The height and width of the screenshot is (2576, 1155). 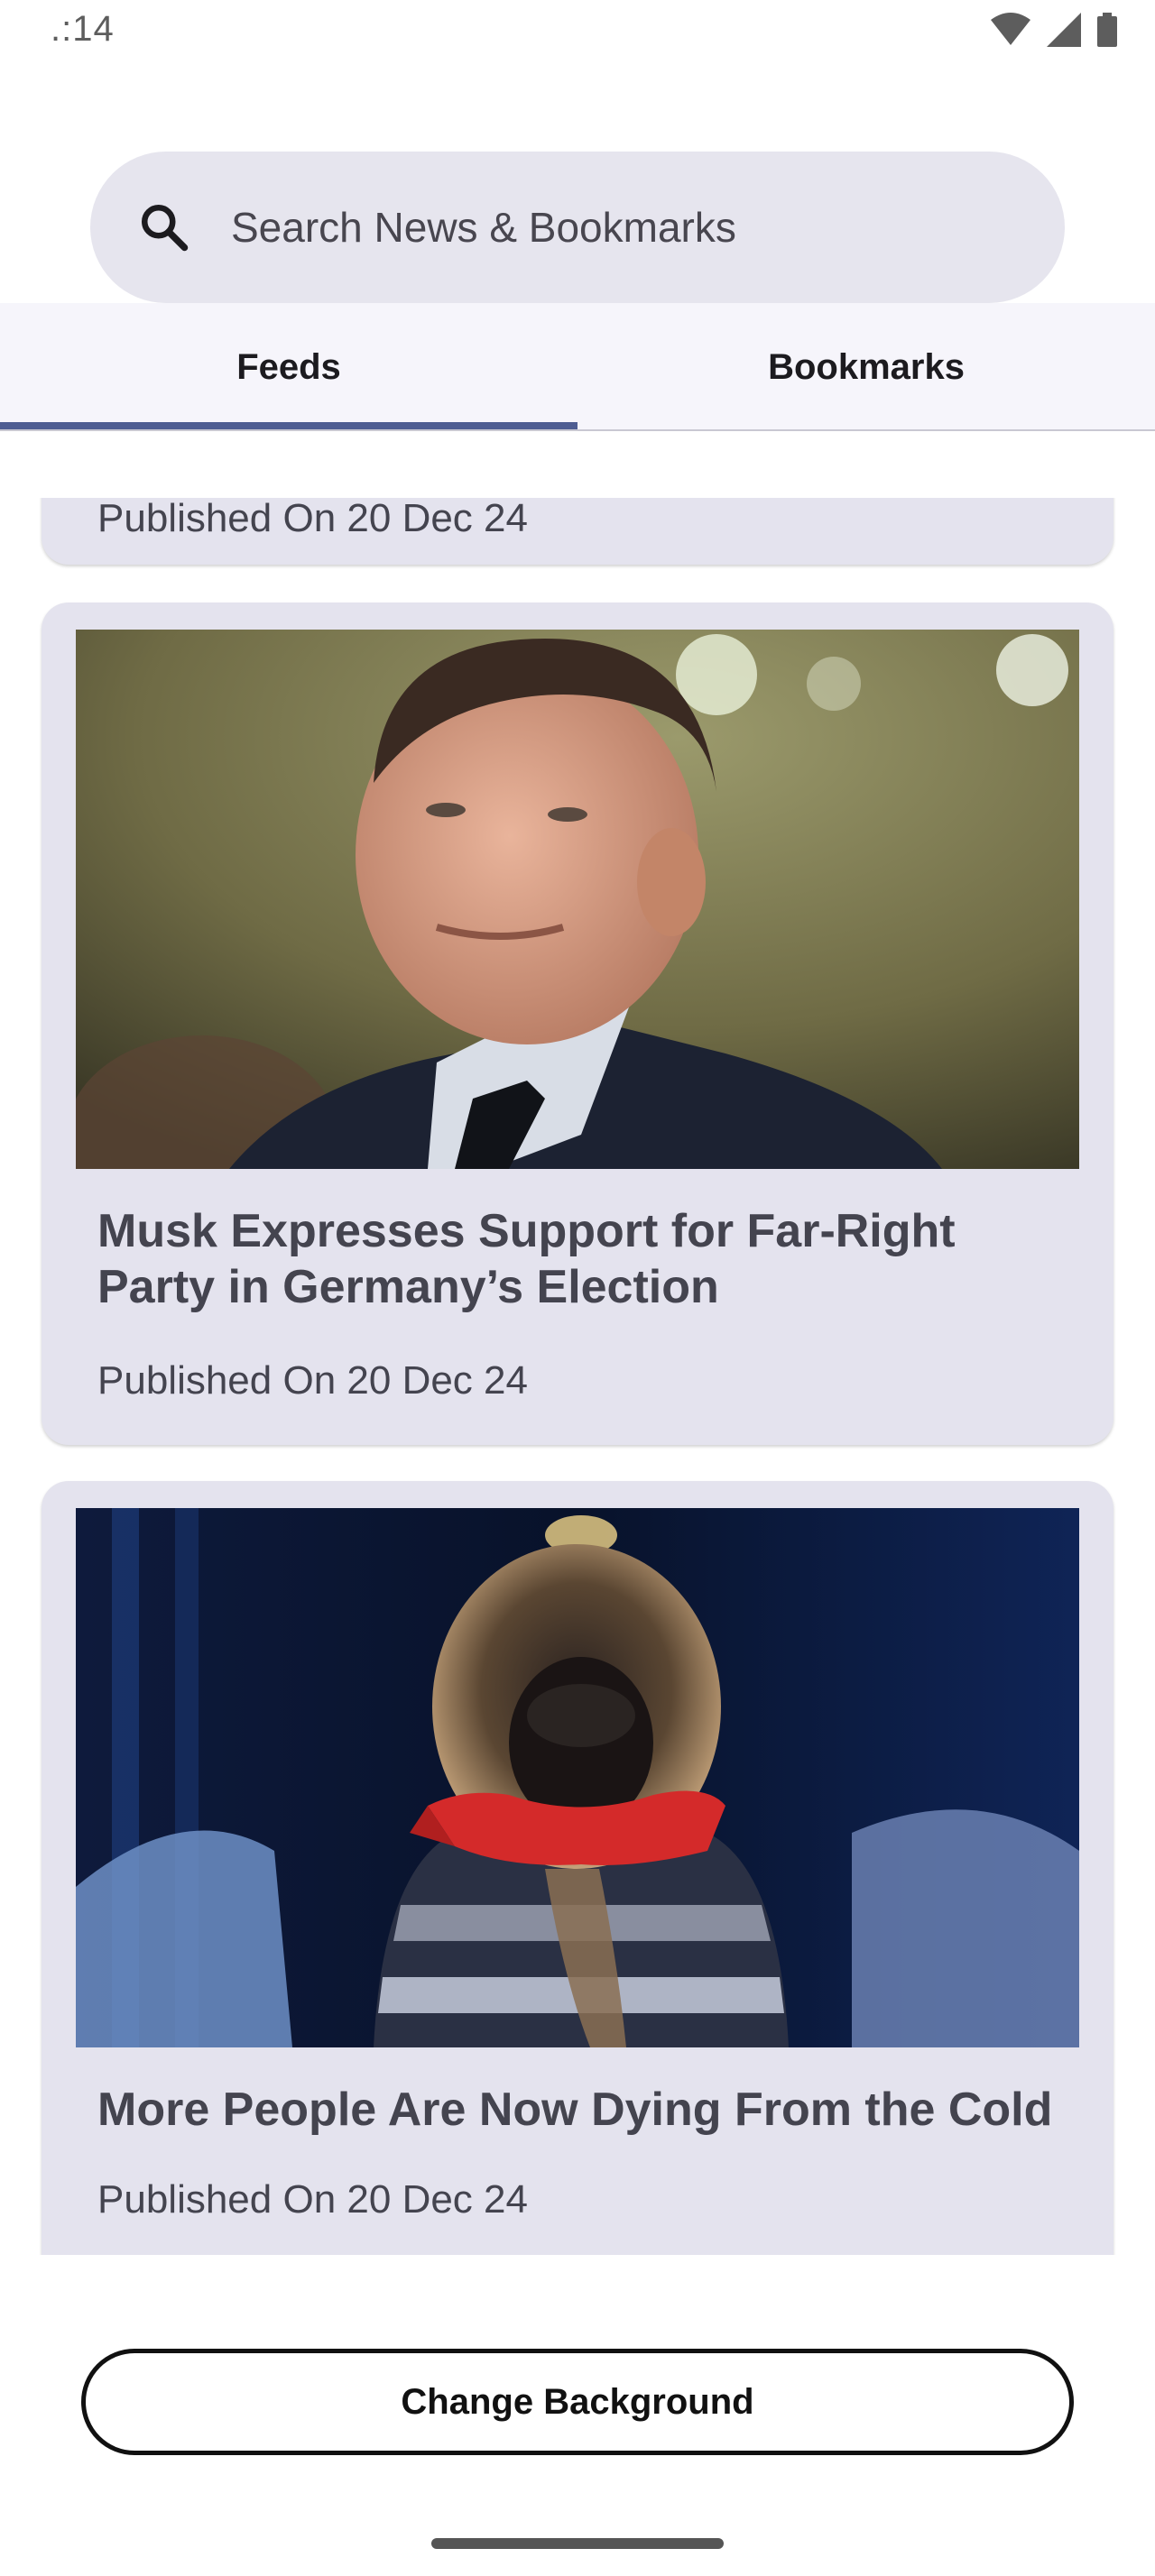 What do you see at coordinates (577, 531) in the screenshot?
I see `news-card: Published On 20 Dec 24` at bounding box center [577, 531].